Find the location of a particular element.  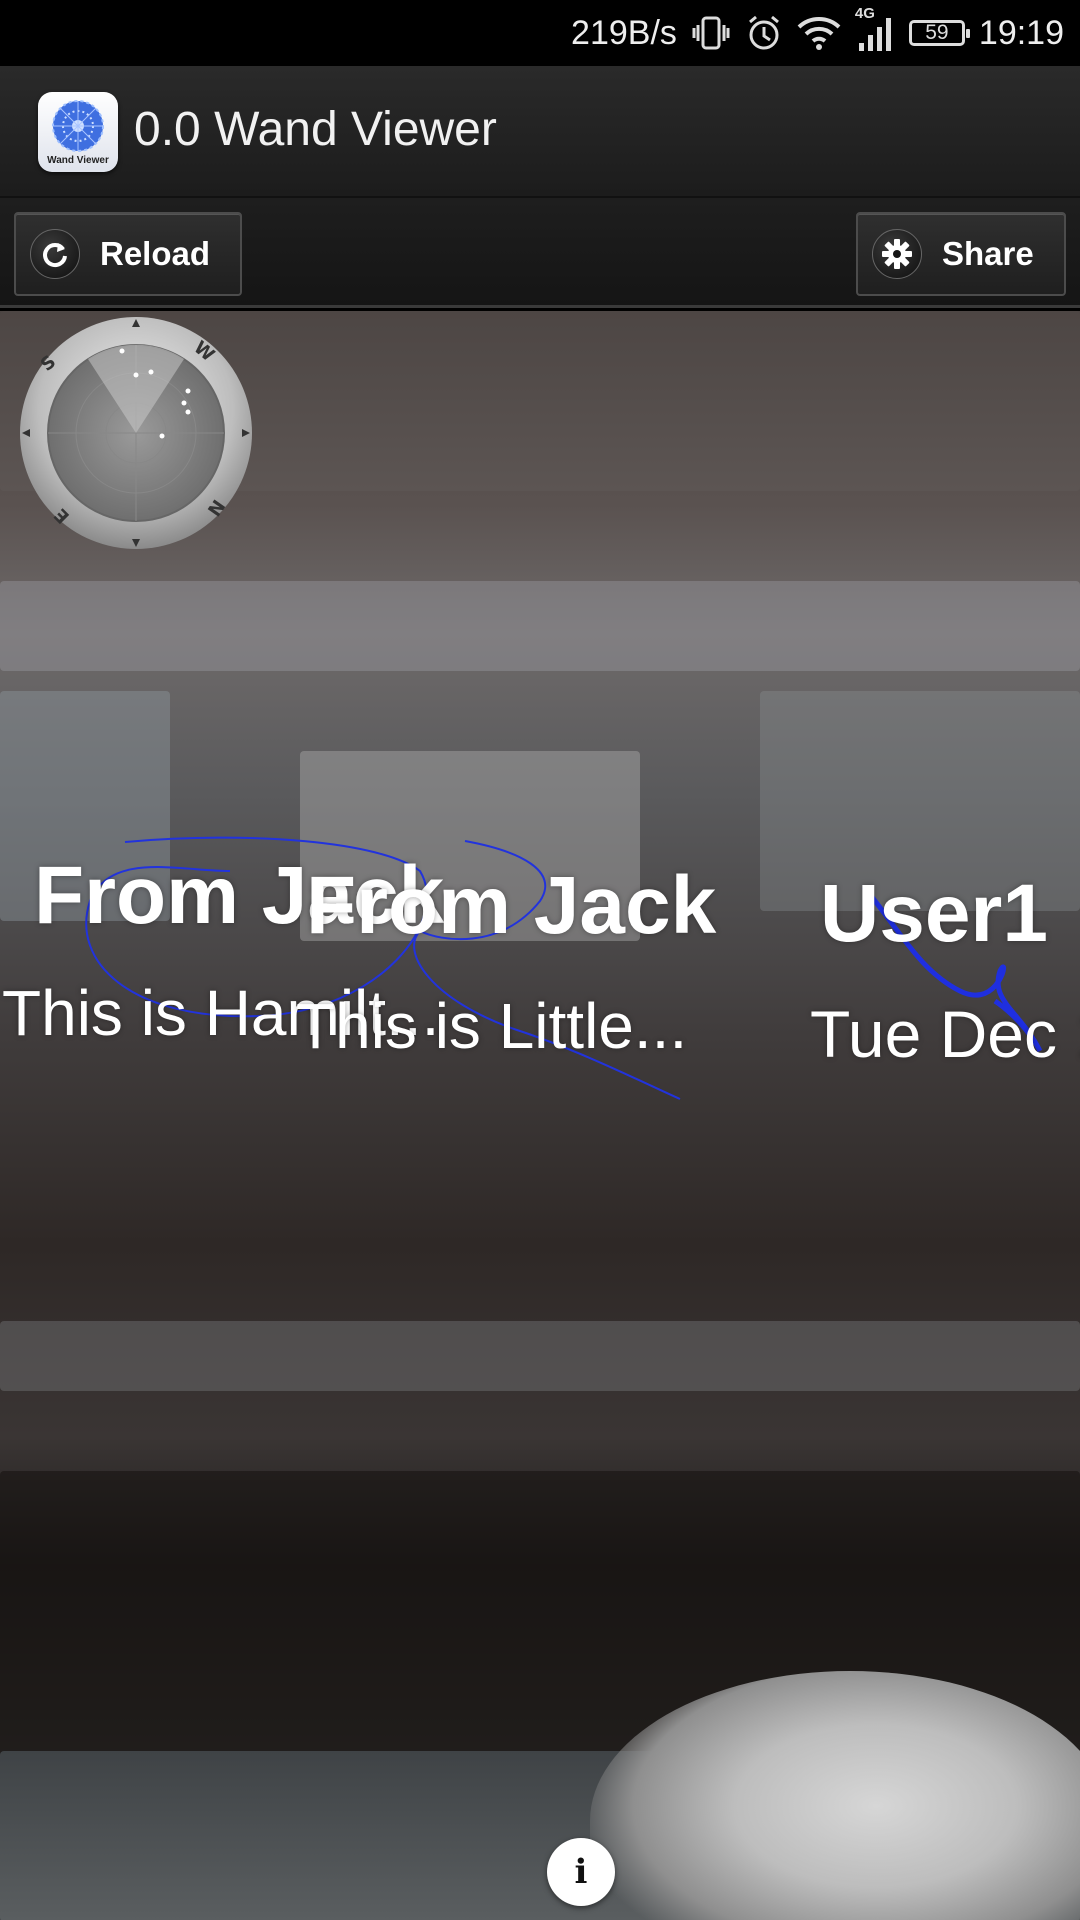

info-icon: i is located at coordinates (581, 1872).